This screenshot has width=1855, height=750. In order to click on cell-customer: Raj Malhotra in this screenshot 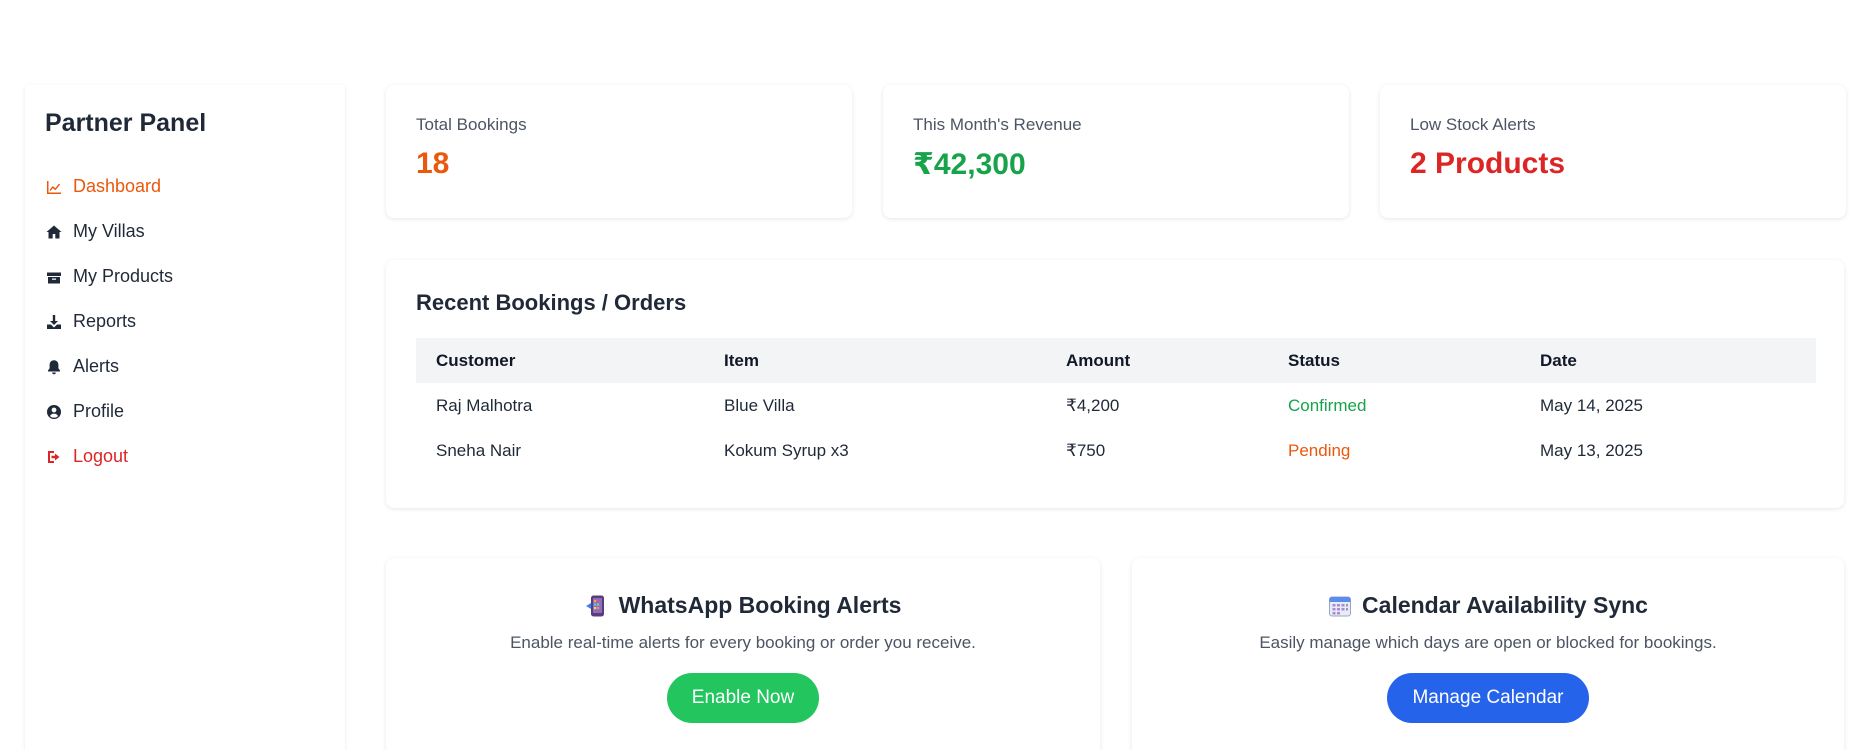, I will do `click(484, 405)`.